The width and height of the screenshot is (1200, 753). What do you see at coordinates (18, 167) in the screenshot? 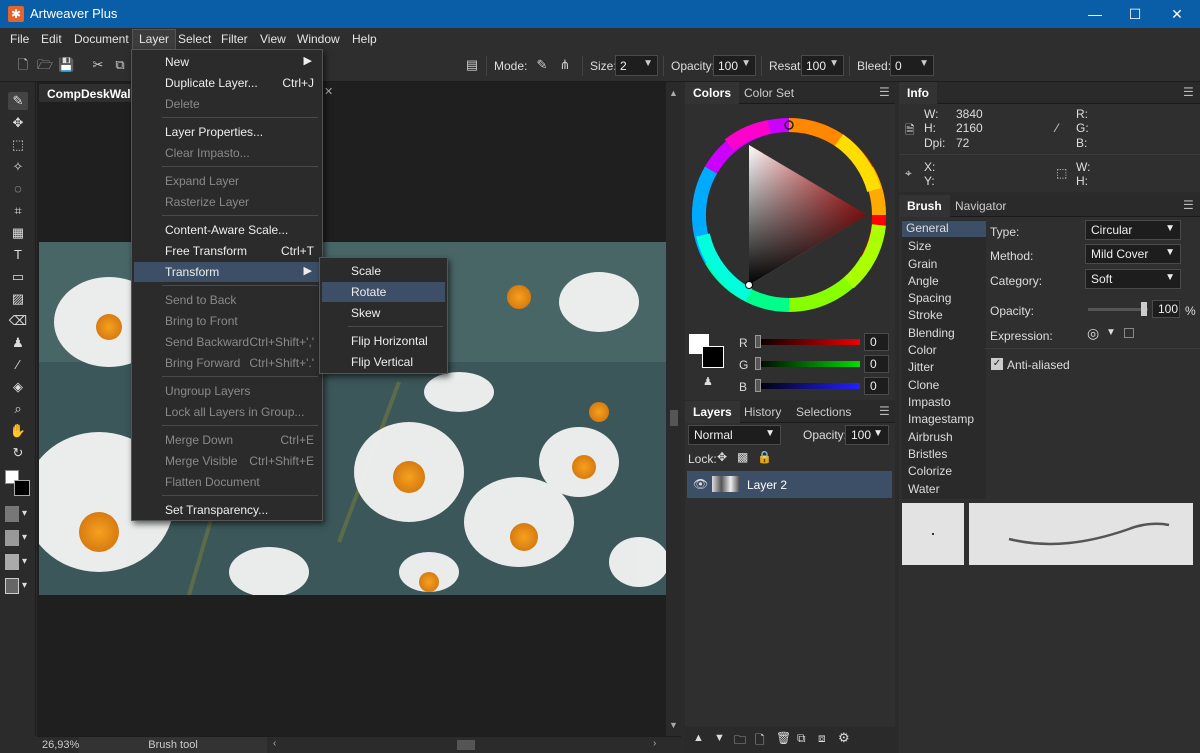
I see `magic-wand-icon: ✧` at bounding box center [18, 167].